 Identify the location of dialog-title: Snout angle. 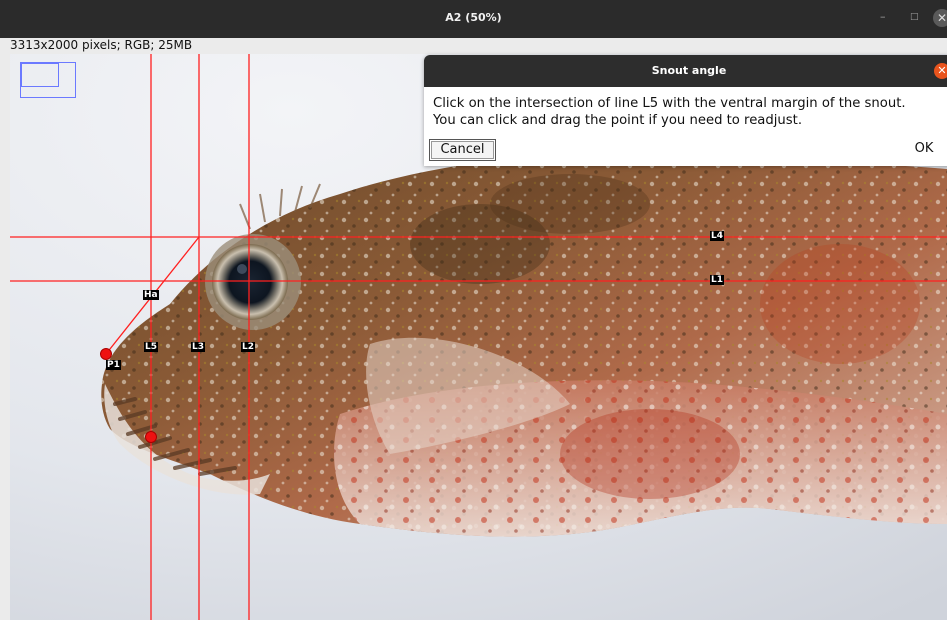
(689, 70).